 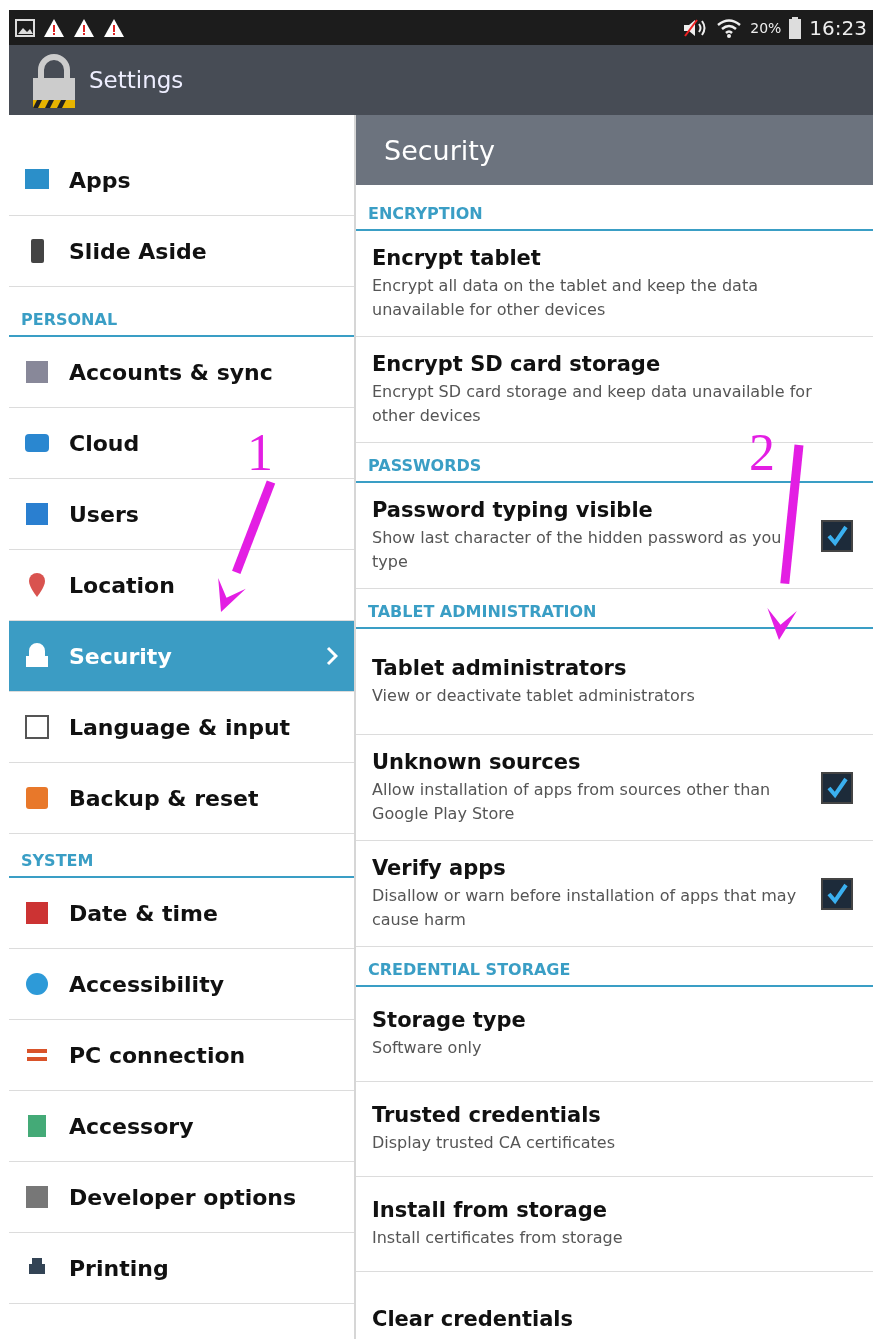 What do you see at coordinates (498, 1238) in the screenshot?
I see `setting-summary: Install certificates from storage` at bounding box center [498, 1238].